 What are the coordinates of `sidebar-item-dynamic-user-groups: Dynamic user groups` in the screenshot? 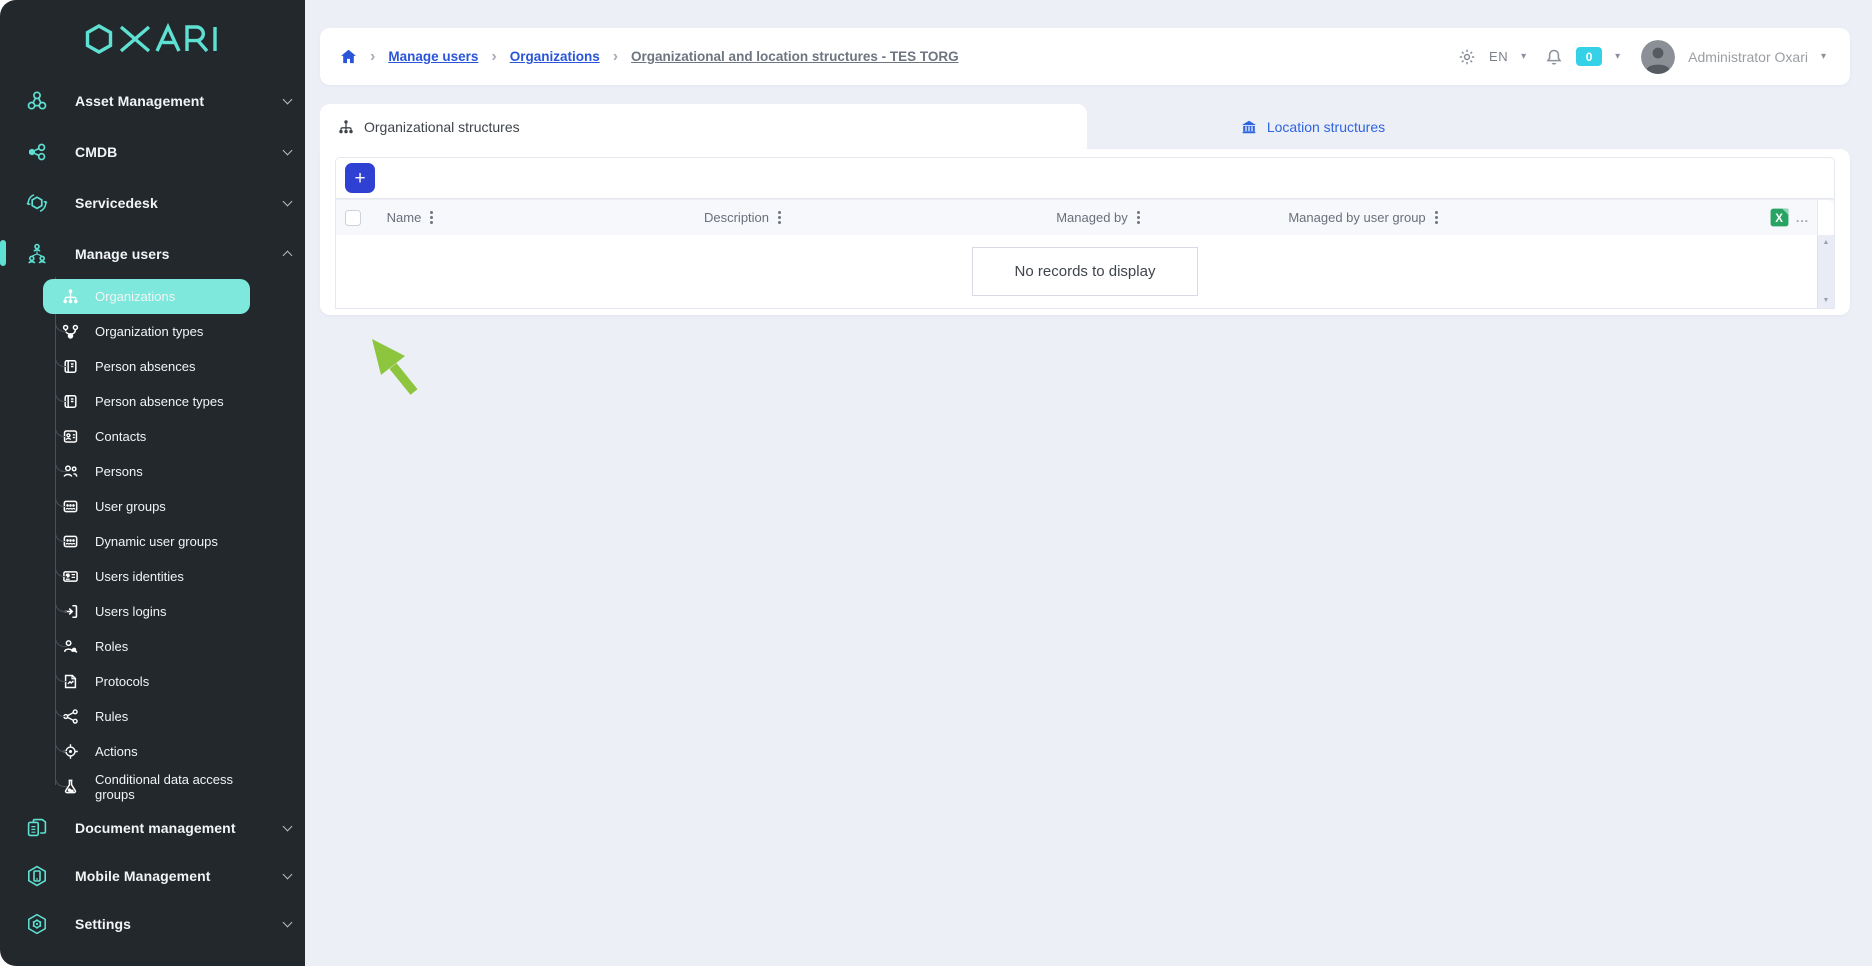 It's located at (146, 540).